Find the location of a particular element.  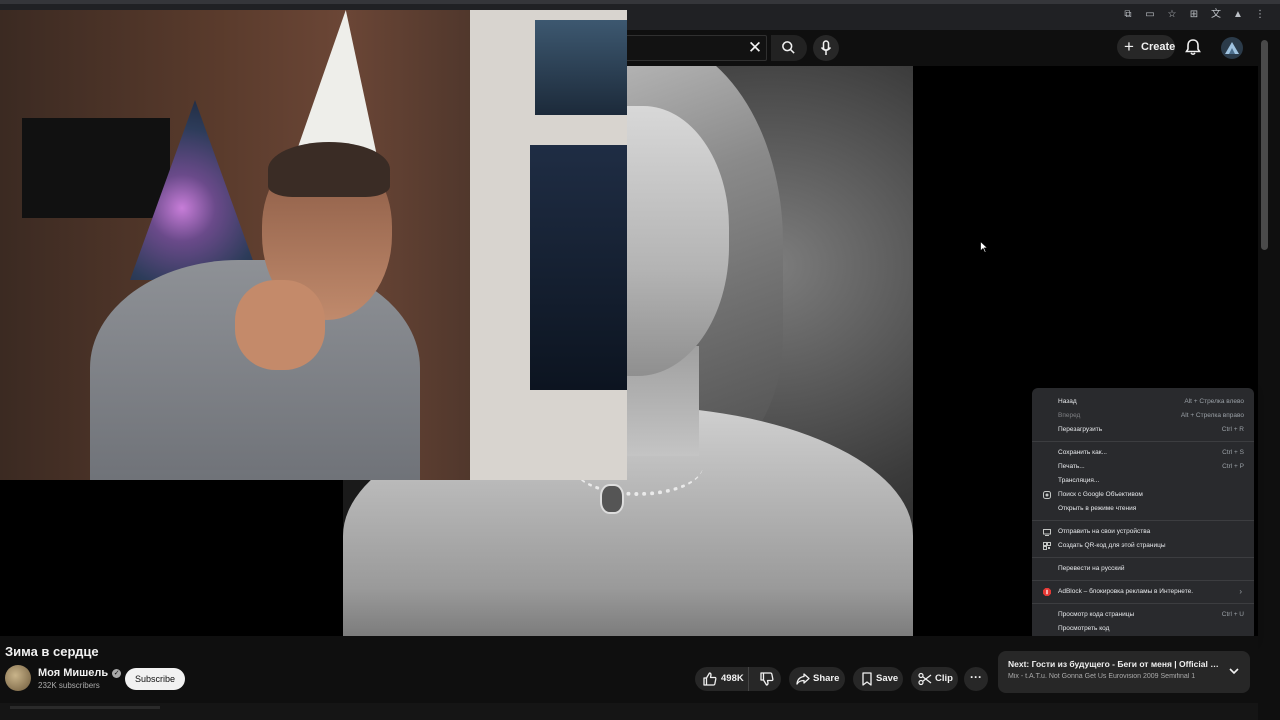

mouse-cursor-icon is located at coordinates (984, 247).